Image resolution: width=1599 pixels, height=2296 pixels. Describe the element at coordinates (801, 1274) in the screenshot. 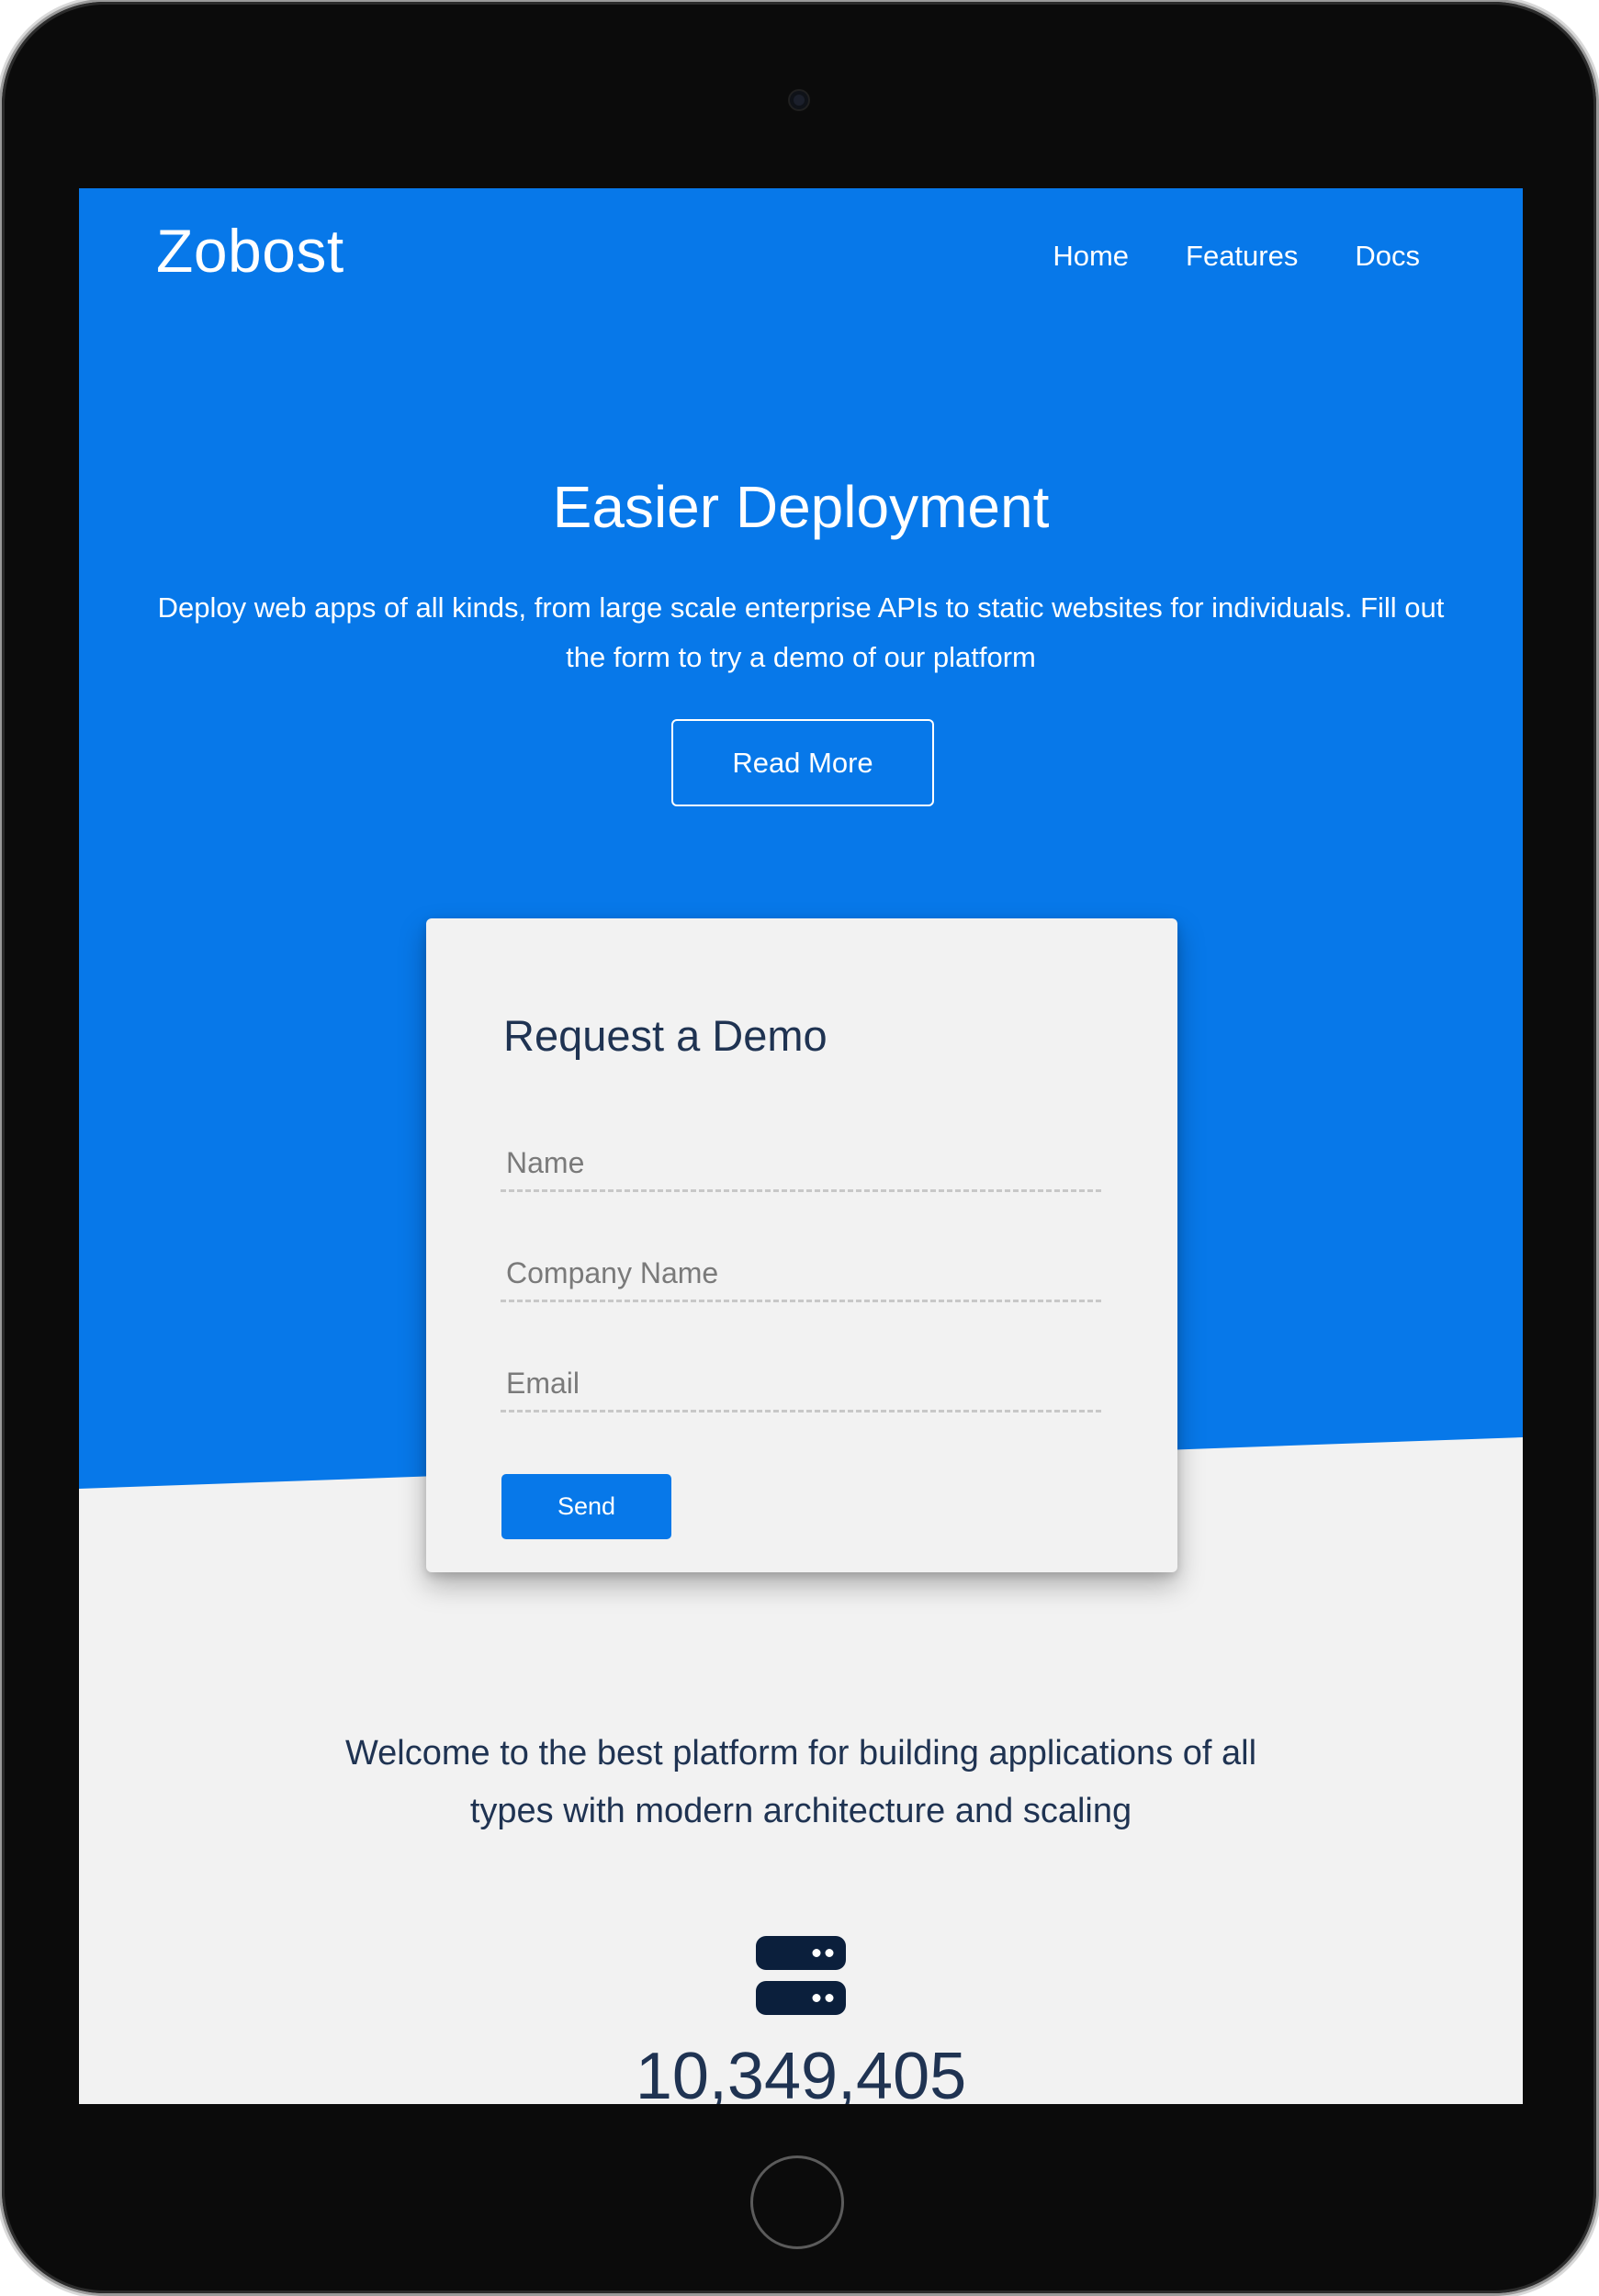

I see `company-name-field` at that location.